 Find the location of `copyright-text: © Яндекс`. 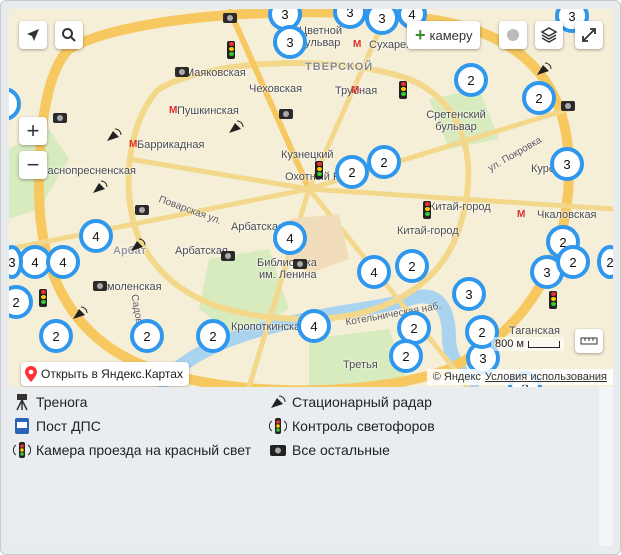

copyright-text: © Яндекс is located at coordinates (456, 377).